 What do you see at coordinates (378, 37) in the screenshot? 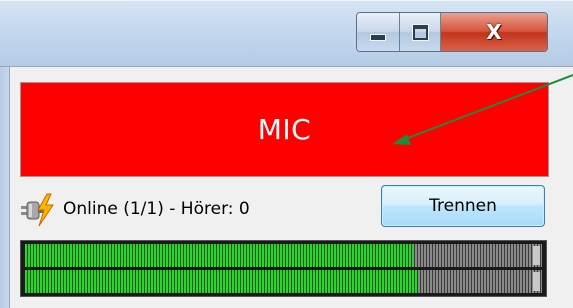
I see `minimize-icon` at bounding box center [378, 37].